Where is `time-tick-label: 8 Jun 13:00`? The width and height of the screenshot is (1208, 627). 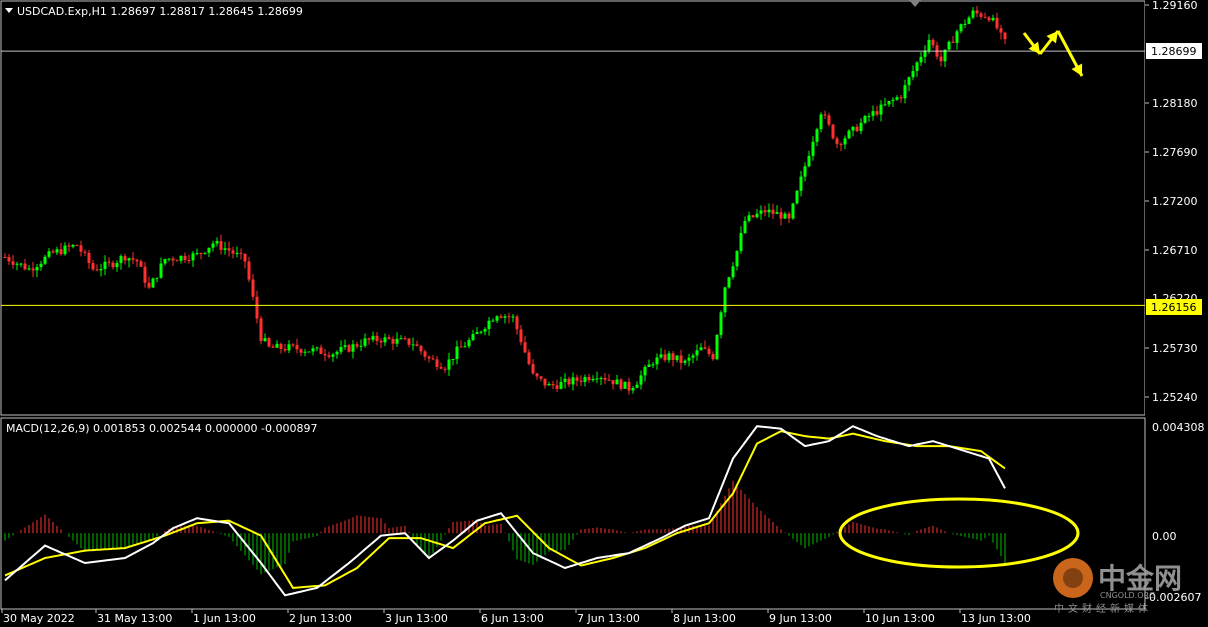
time-tick-label: 8 Jun 13:00 is located at coordinates (704, 618).